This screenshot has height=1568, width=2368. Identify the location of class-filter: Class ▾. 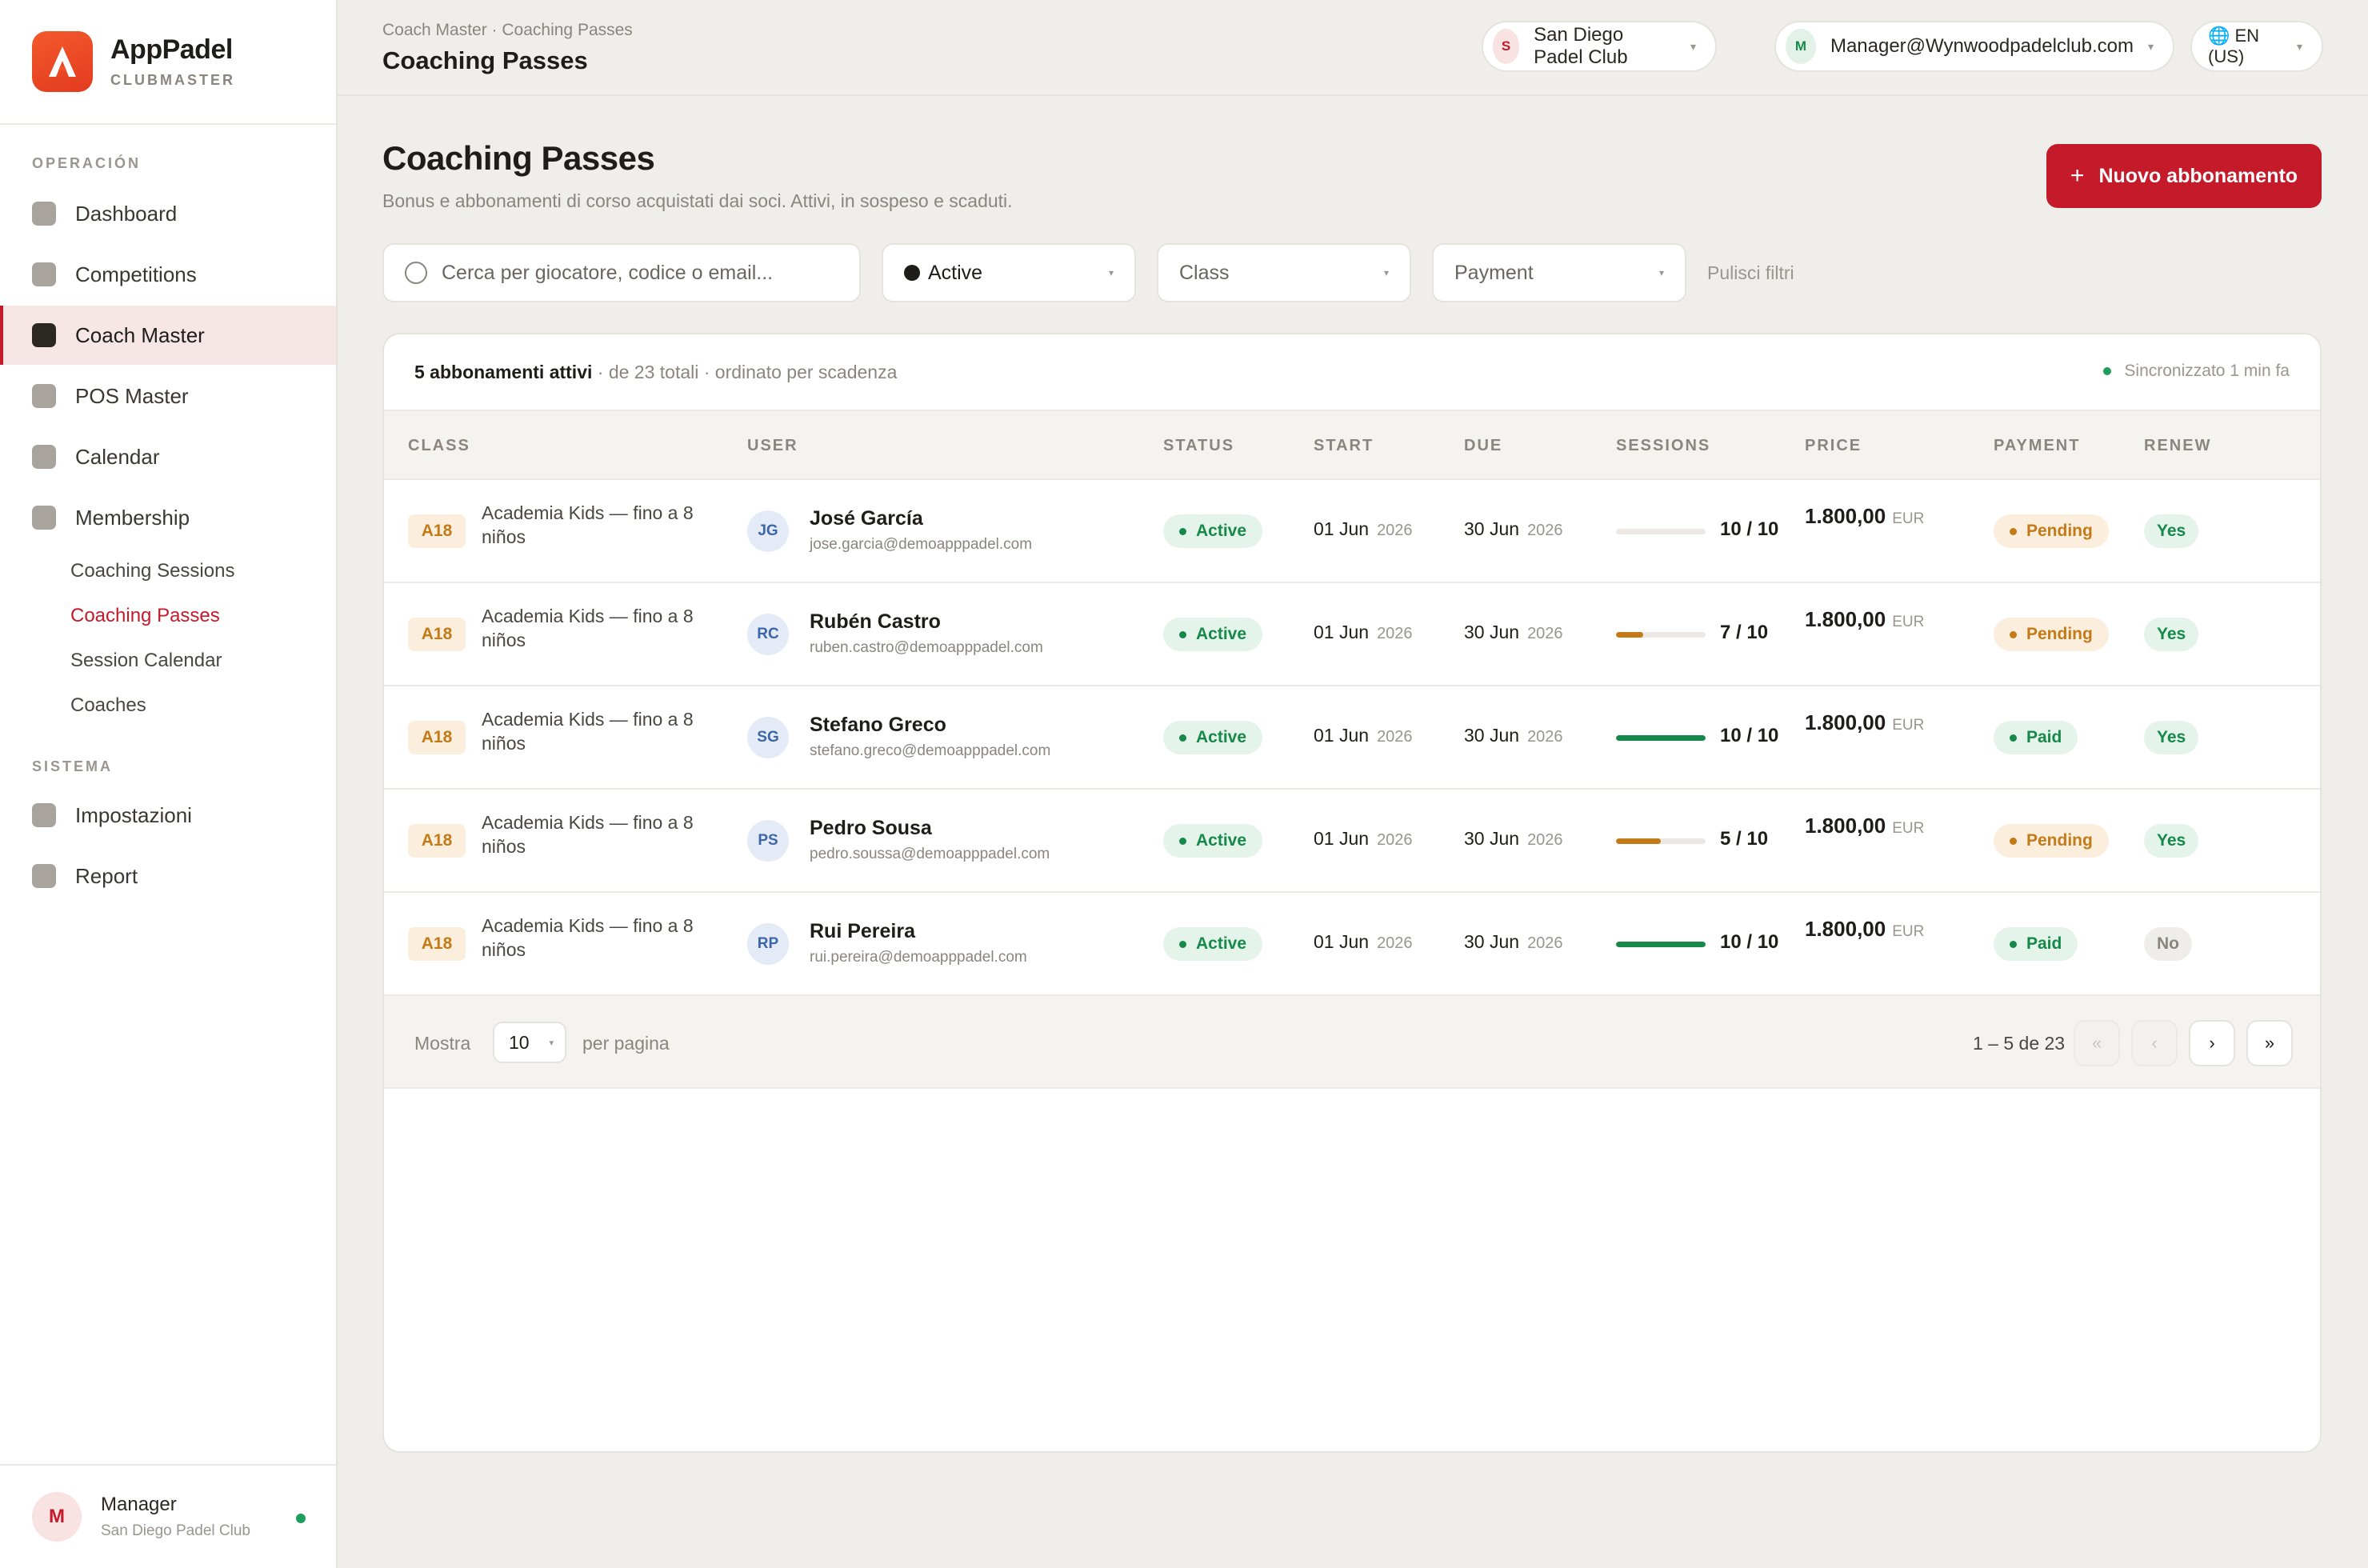
(1284, 272).